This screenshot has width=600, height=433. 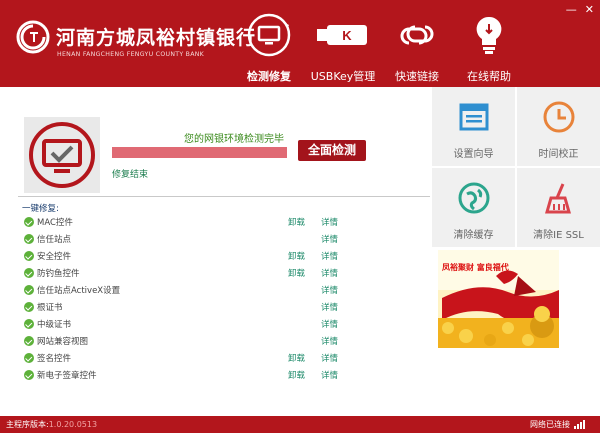 What do you see at coordinates (580, 9) in the screenshot?
I see `window-controls: — ✕` at bounding box center [580, 9].